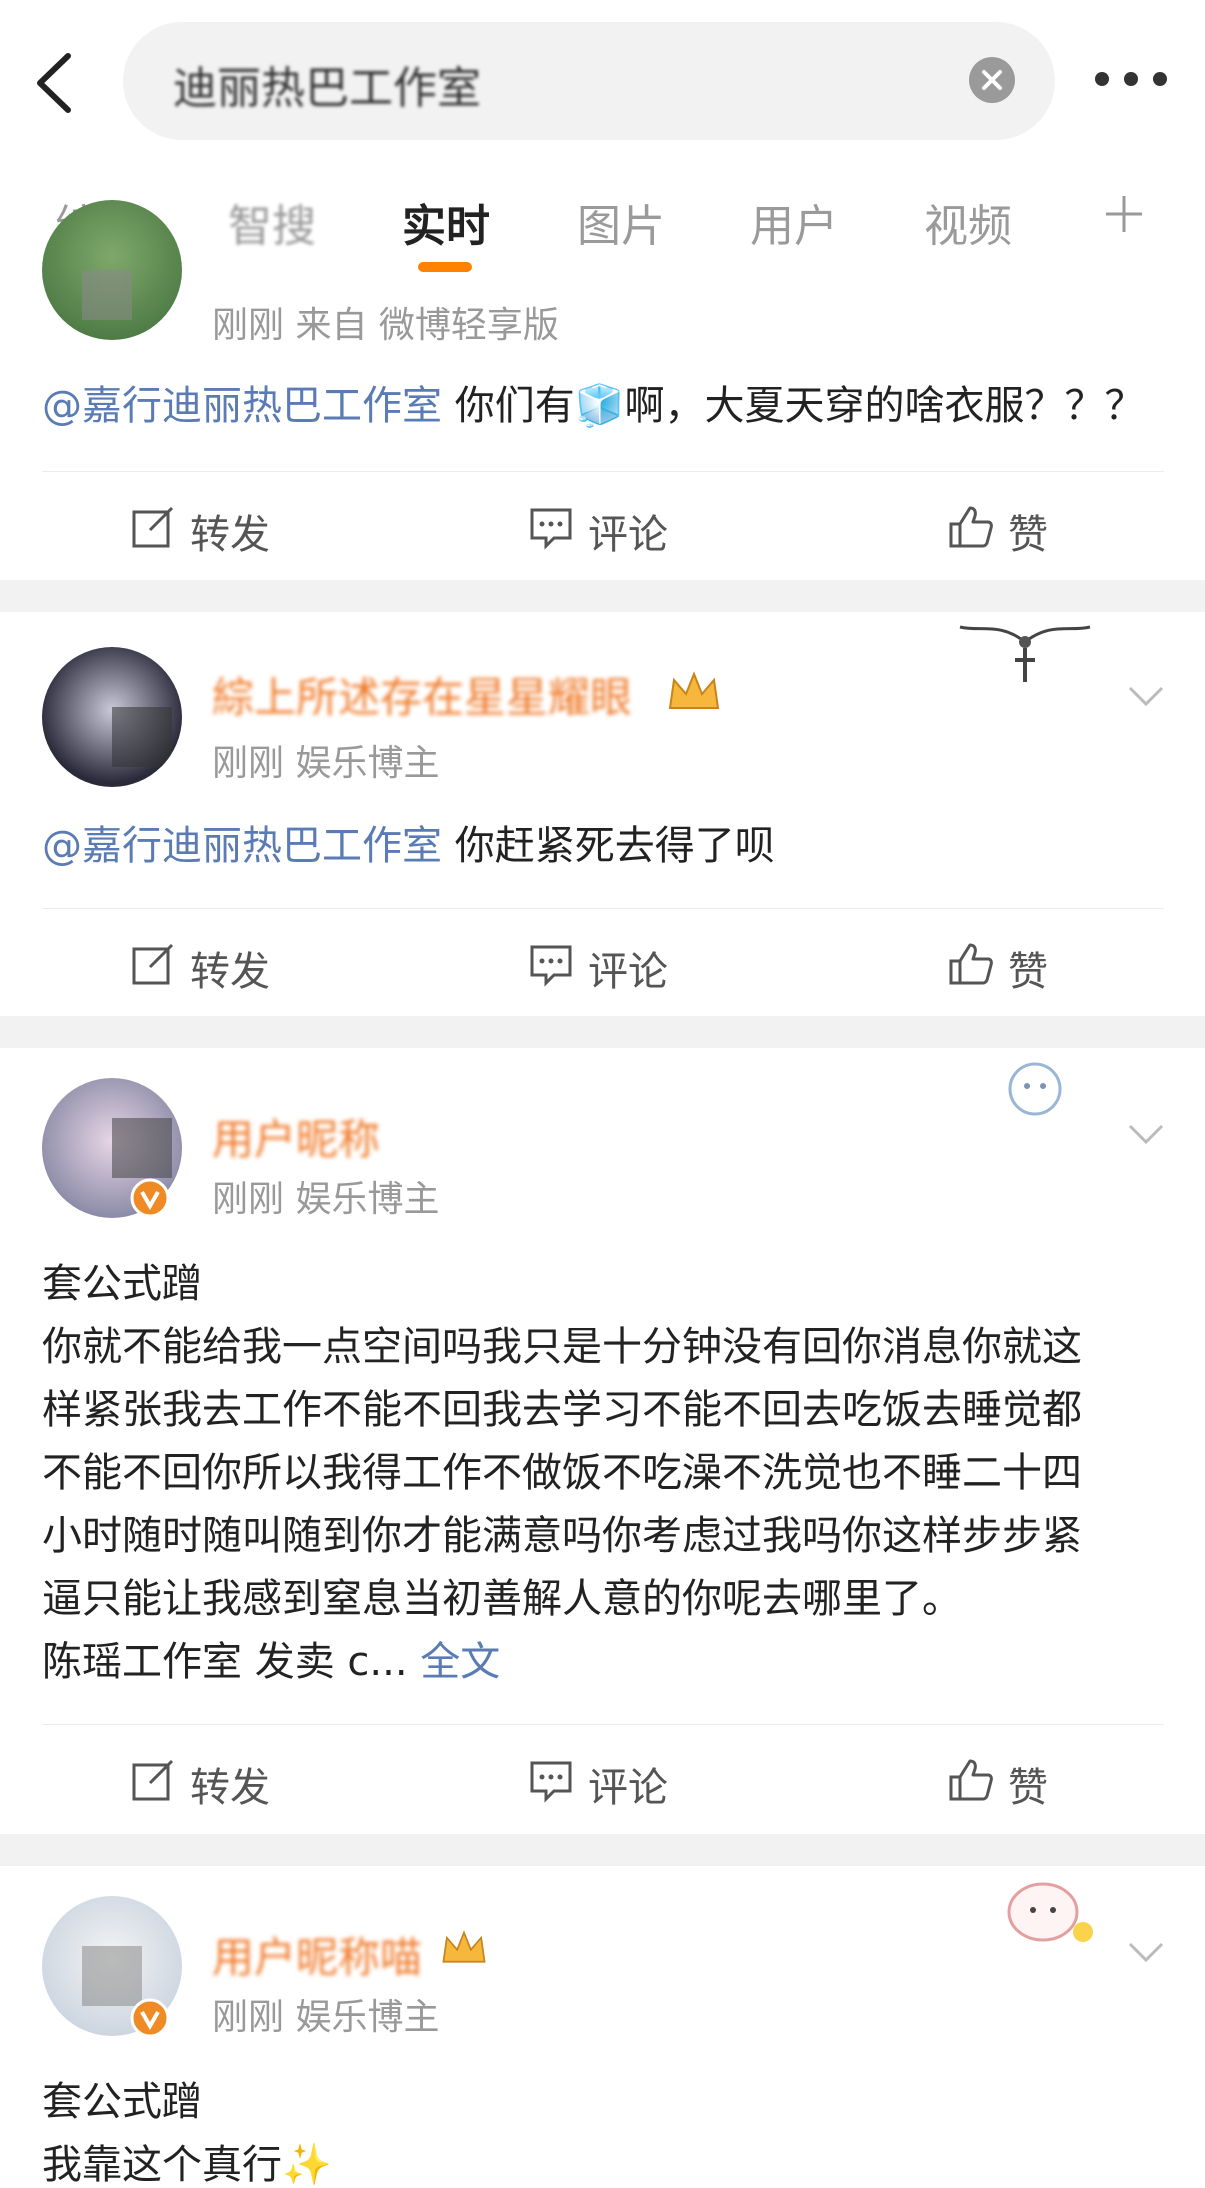  I want to click on username: 綜上所述存在星星耀眼, so click(422, 694).